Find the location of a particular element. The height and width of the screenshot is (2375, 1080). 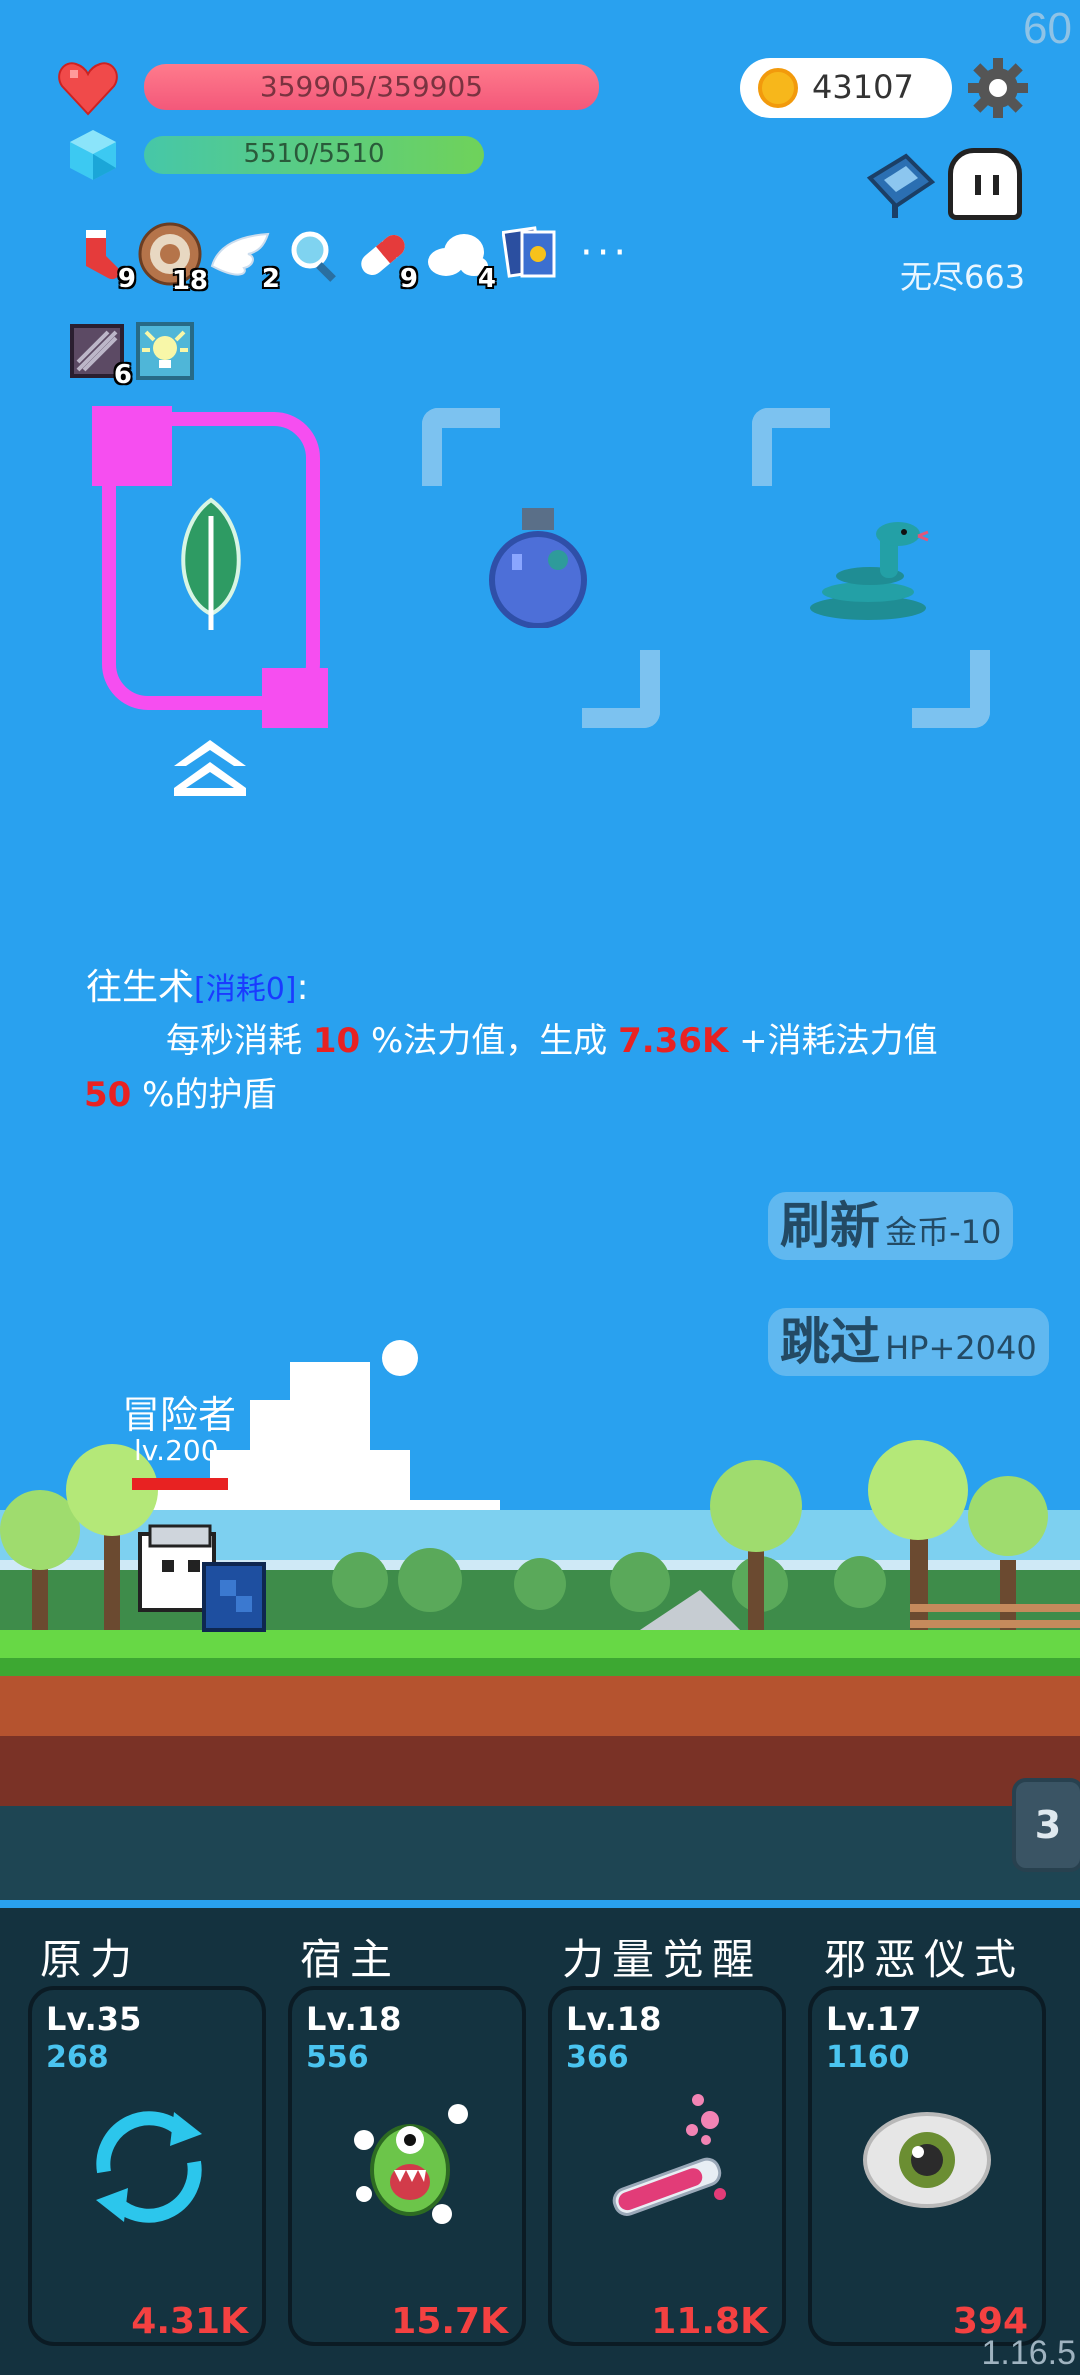

more-items-button: ··· is located at coordinates (605, 253).